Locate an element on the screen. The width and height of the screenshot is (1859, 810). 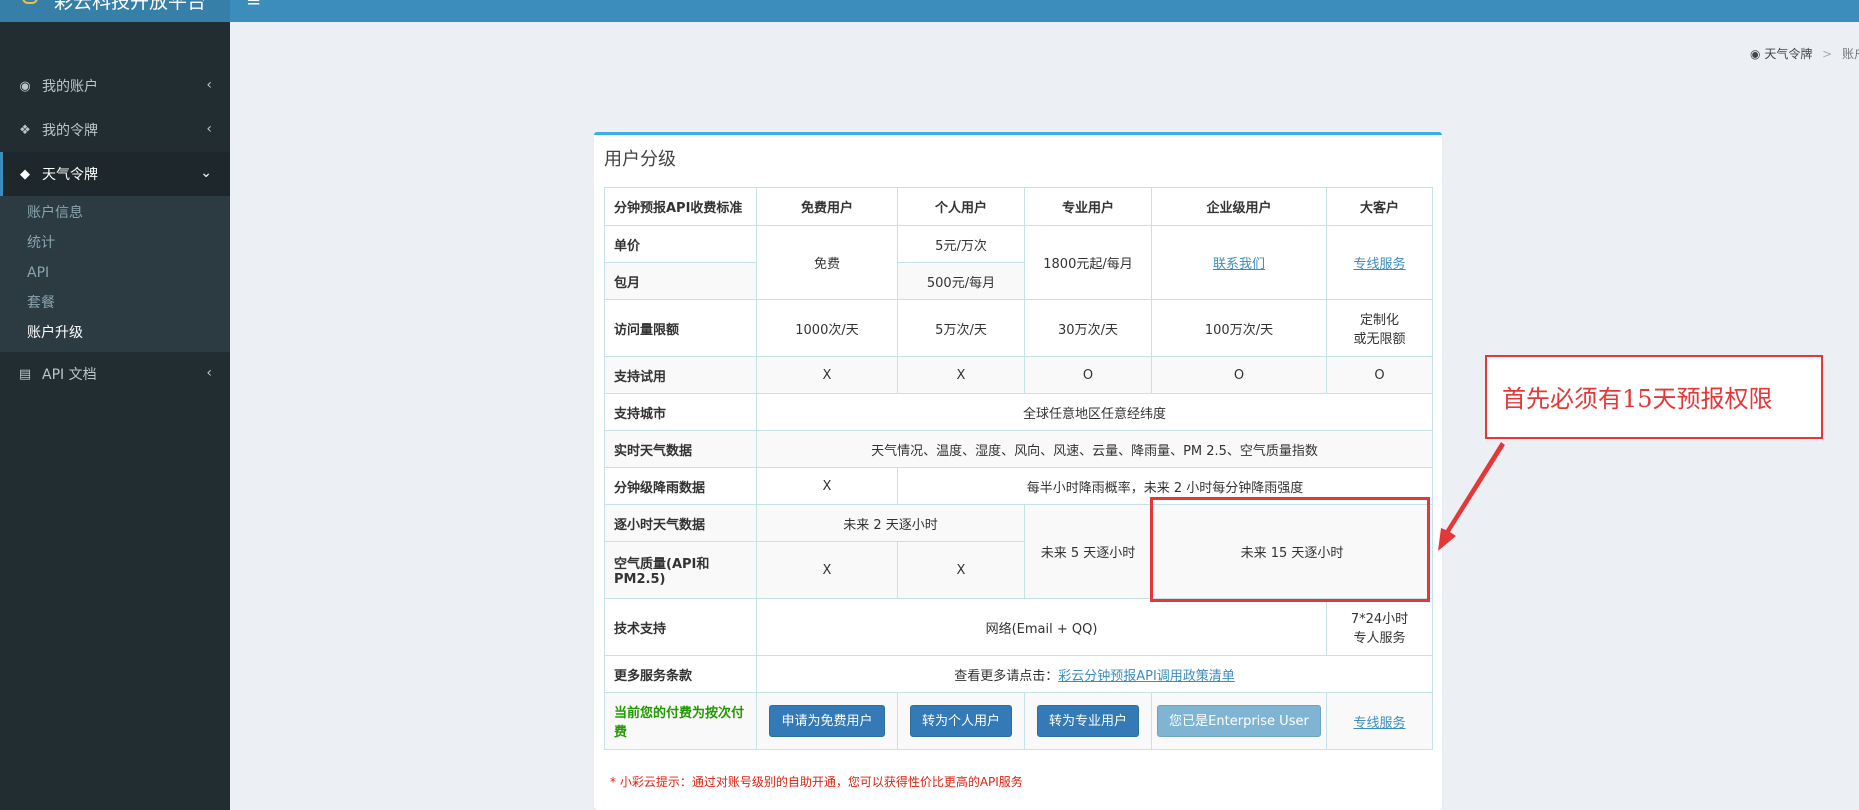
row-label: 当前您的付费为按次付费 is located at coordinates (680, 721).